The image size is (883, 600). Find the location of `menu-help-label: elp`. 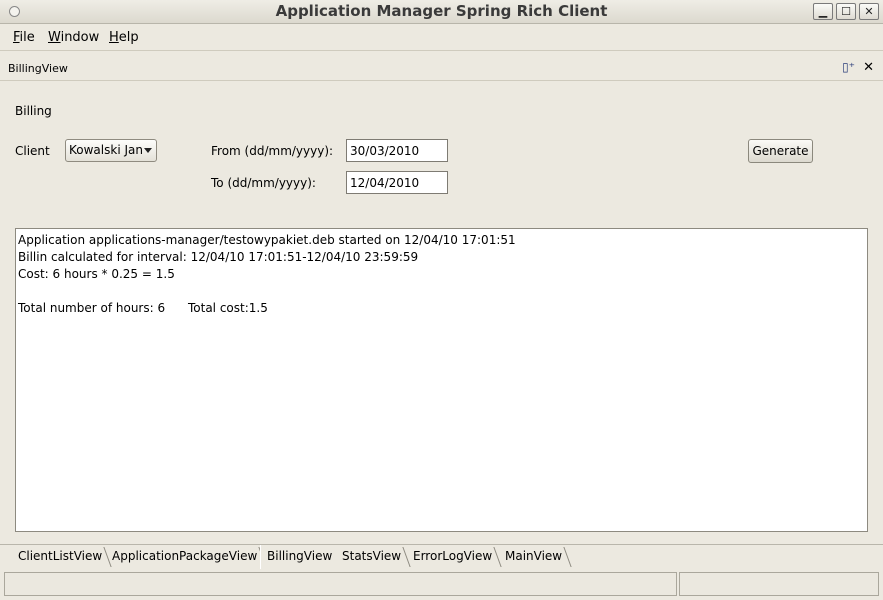

menu-help-label: elp is located at coordinates (128, 37).